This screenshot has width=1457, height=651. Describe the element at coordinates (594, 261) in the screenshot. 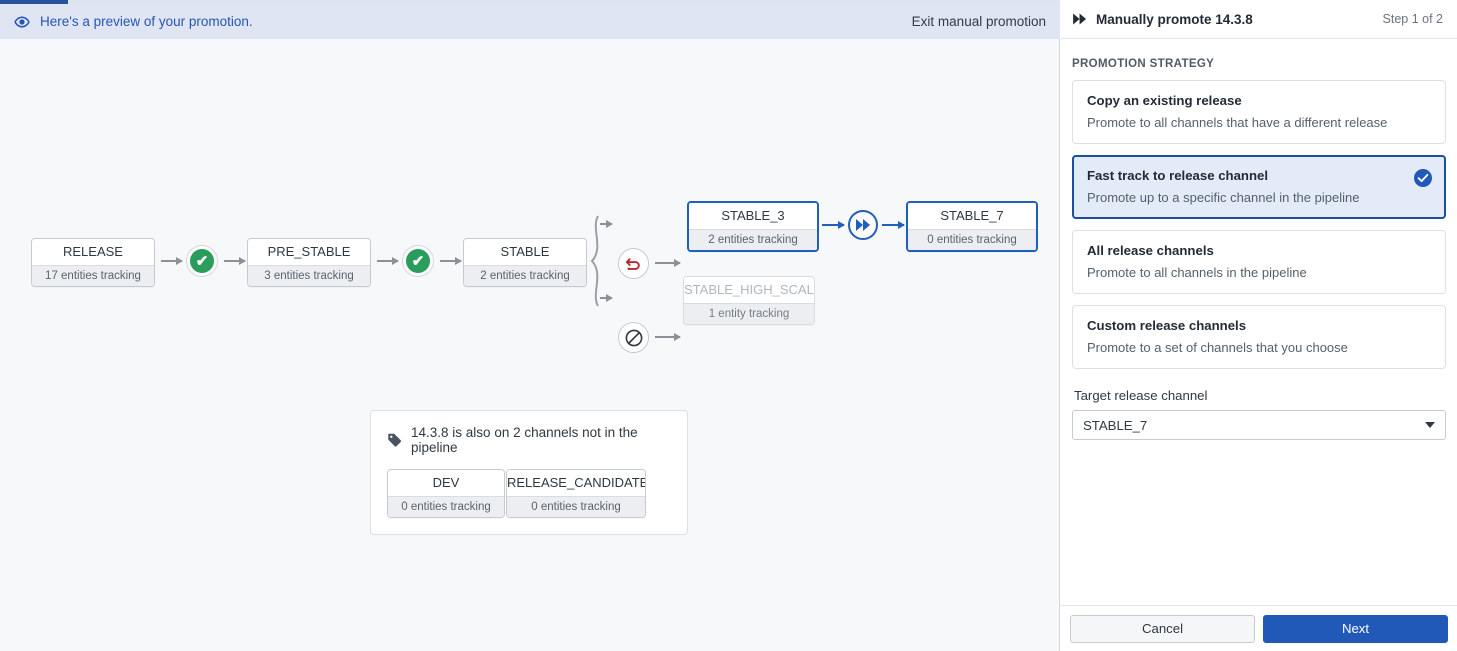

I see `branch-connector` at that location.